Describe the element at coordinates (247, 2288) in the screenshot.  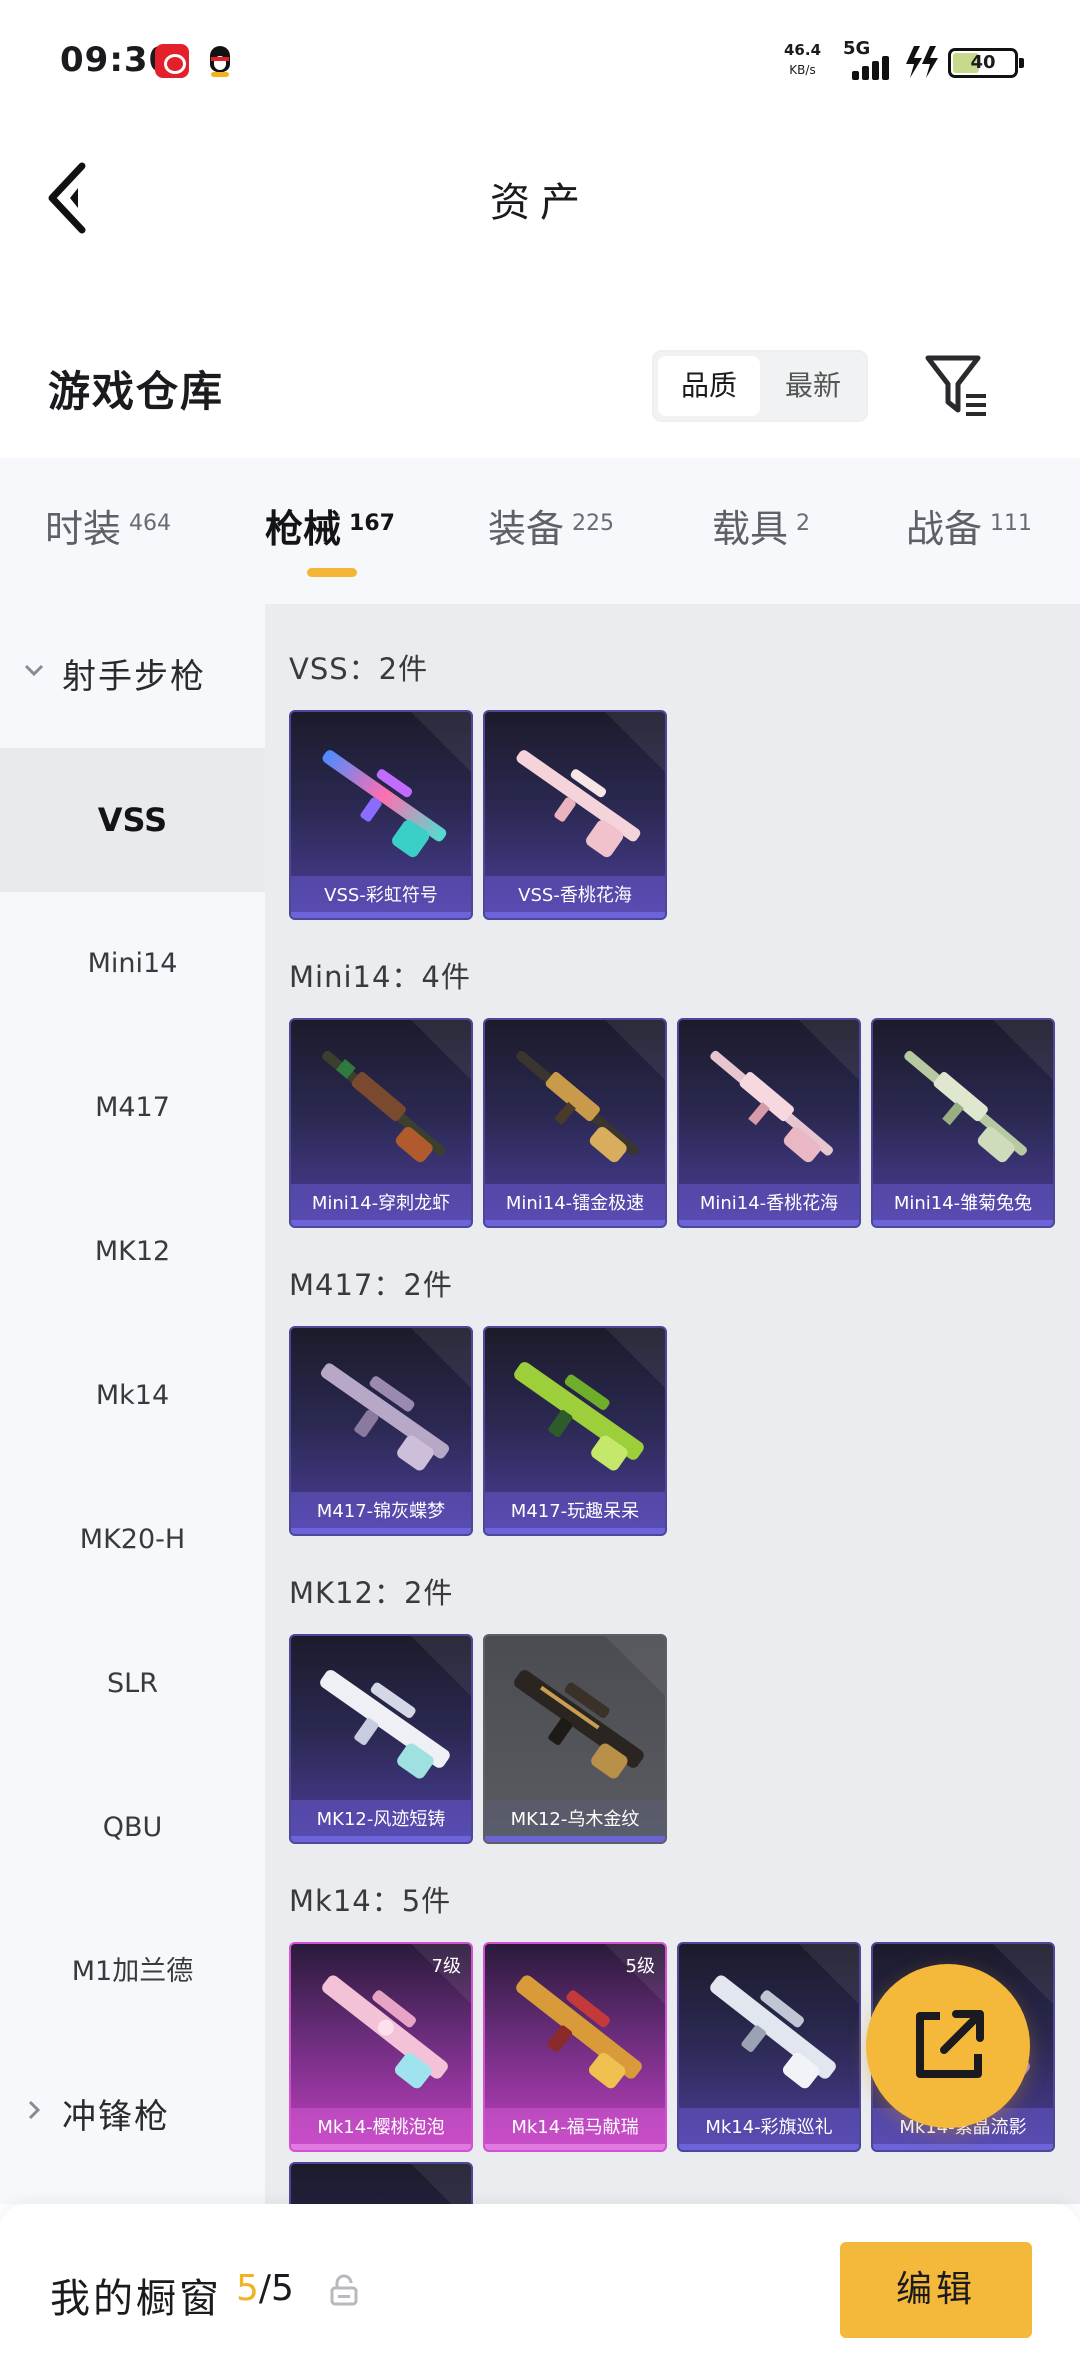
I see `showcase-used: 5` at that location.